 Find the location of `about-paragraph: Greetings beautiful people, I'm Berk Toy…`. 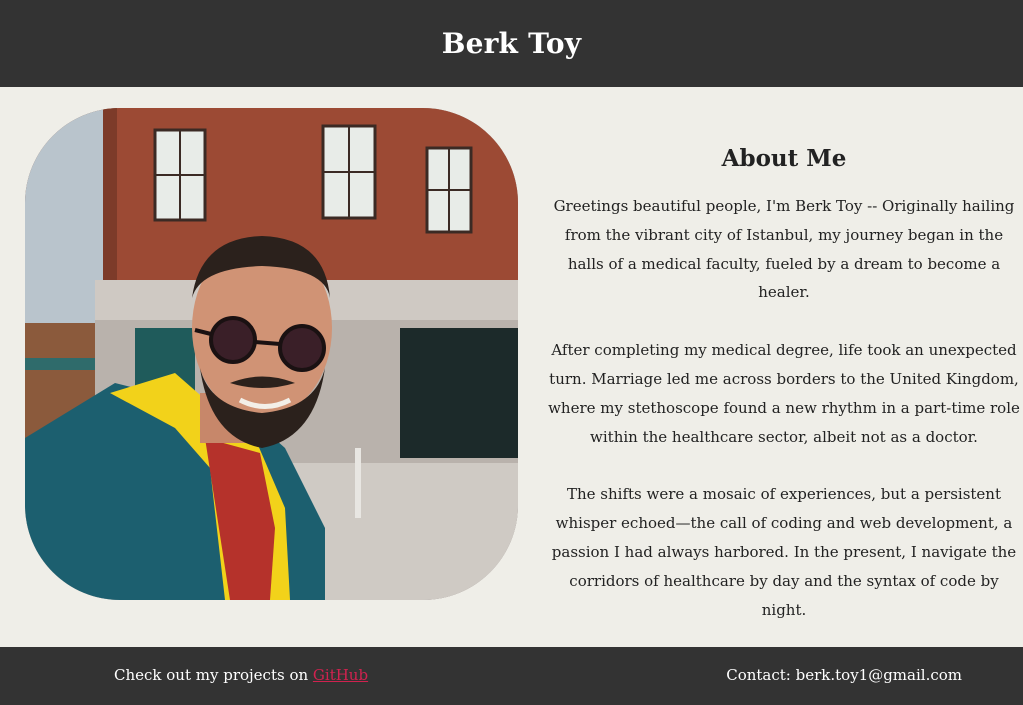

about-paragraph: Greetings beautiful people, I'm Berk Toy… is located at coordinates (784, 249).